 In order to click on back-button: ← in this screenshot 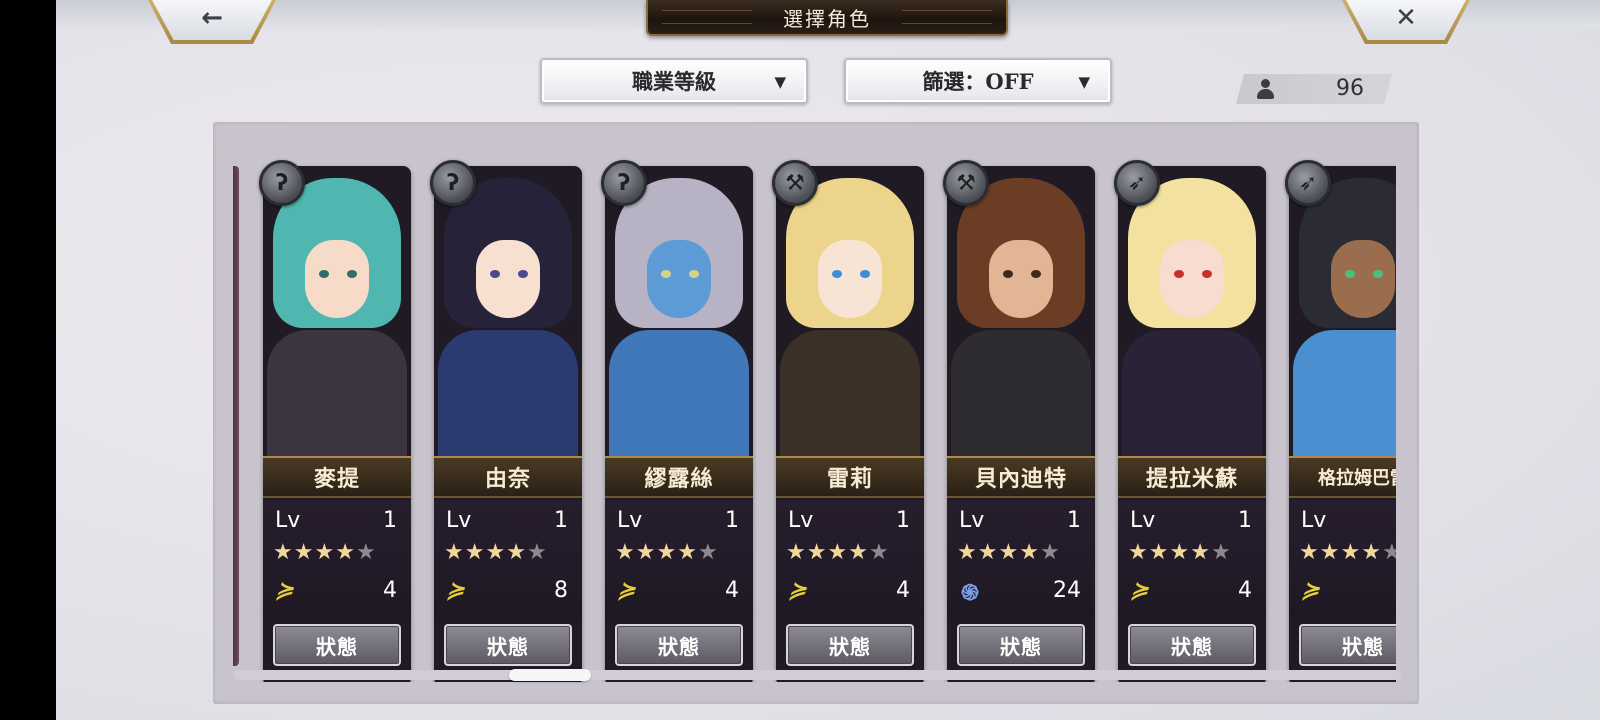, I will do `click(212, 22)`.